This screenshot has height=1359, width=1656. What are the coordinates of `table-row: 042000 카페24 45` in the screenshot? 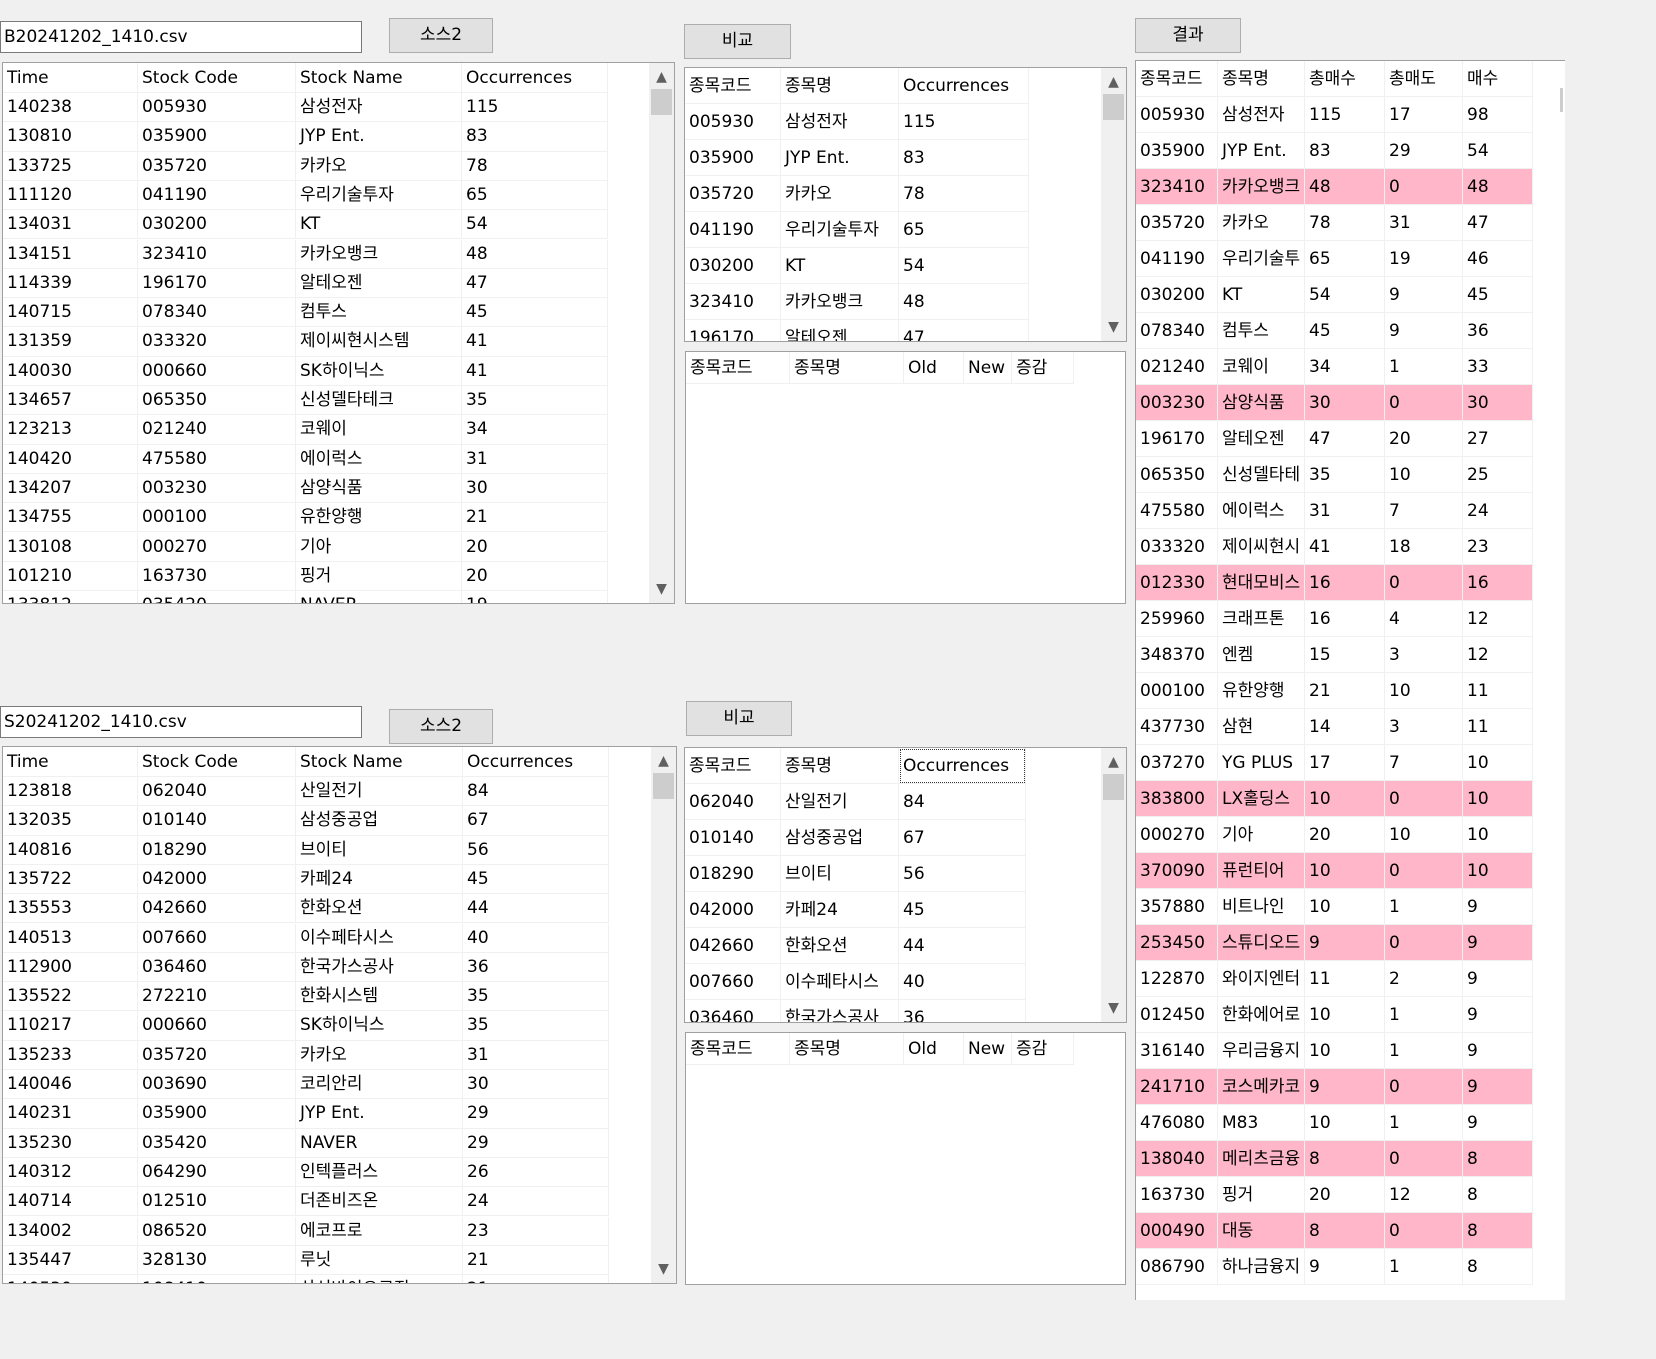 It's located at (855, 910).